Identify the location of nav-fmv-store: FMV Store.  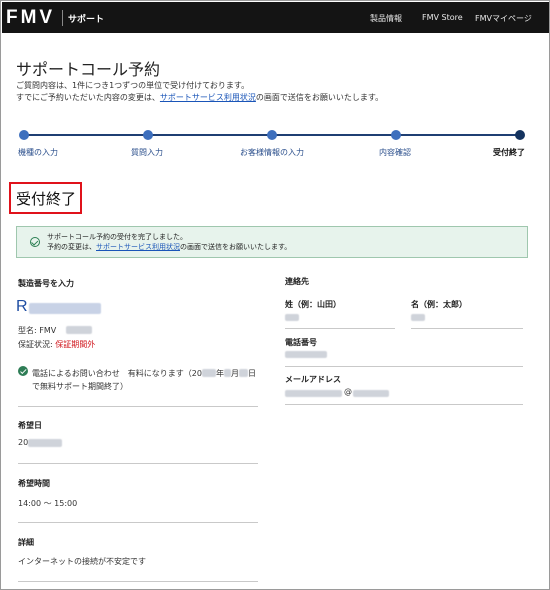
(442, 17).